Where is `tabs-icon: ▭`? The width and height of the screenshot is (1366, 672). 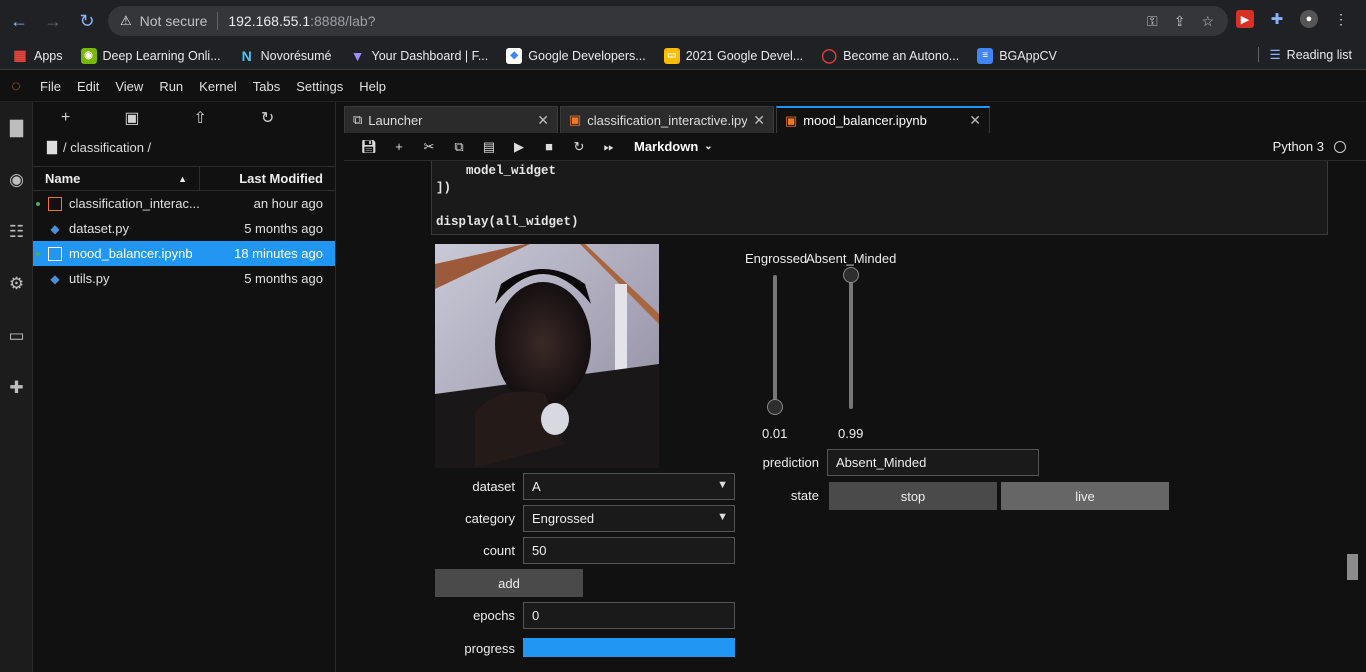 tabs-icon: ▭ is located at coordinates (16, 336).